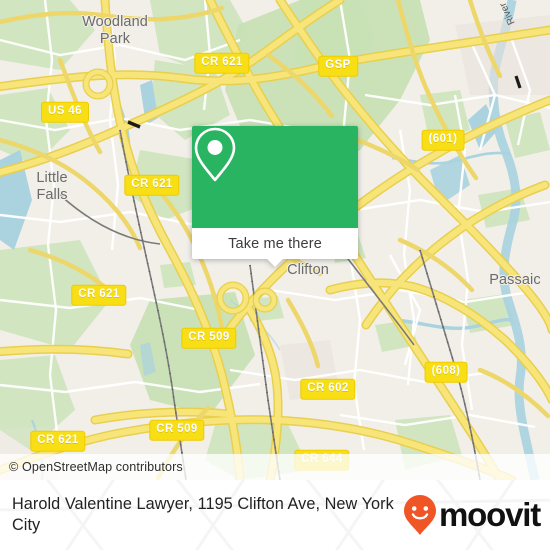 The width and height of the screenshot is (550, 550). Describe the element at coordinates (338, 66) in the screenshot. I see `road-shield-gsp: GSP` at that location.